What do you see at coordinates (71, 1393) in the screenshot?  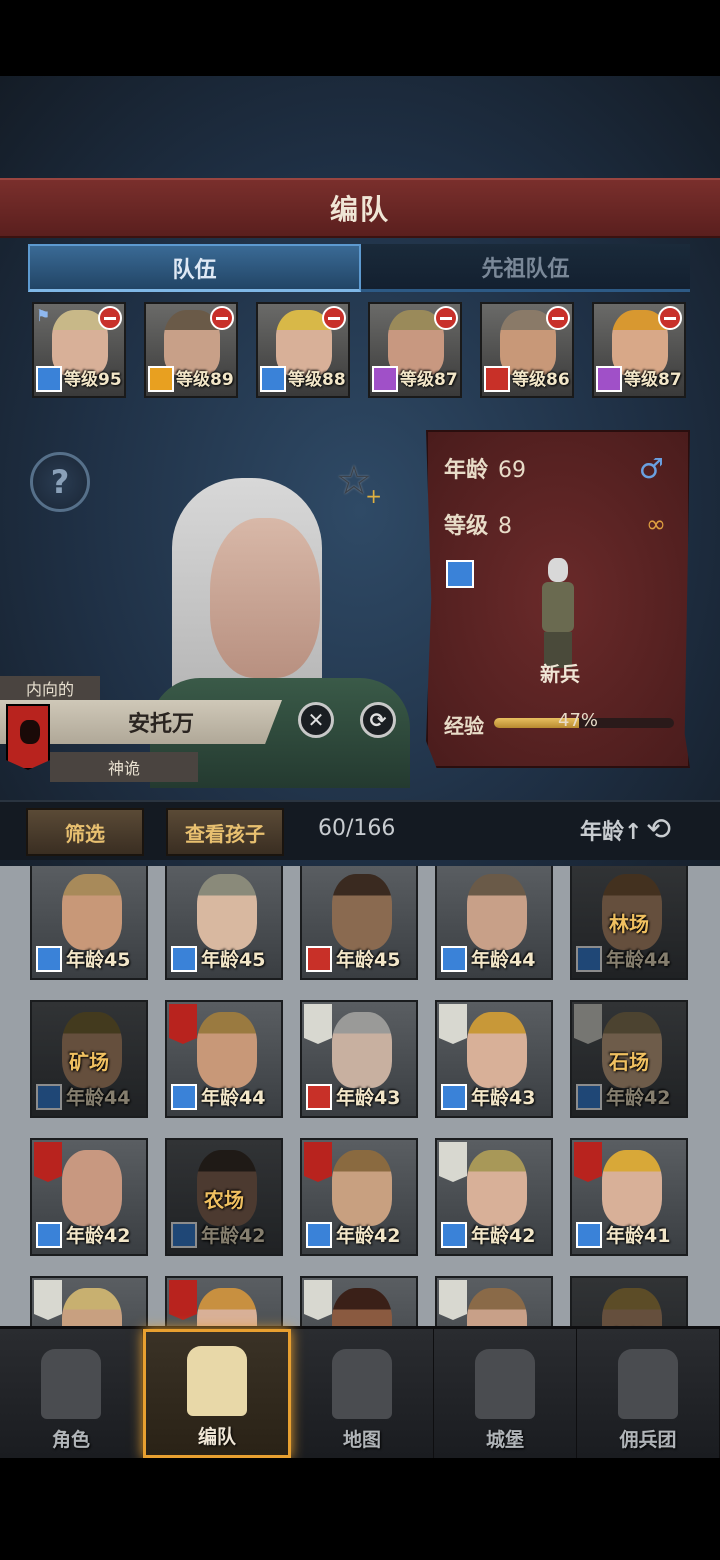 I see `nav-item: 角色` at bounding box center [71, 1393].